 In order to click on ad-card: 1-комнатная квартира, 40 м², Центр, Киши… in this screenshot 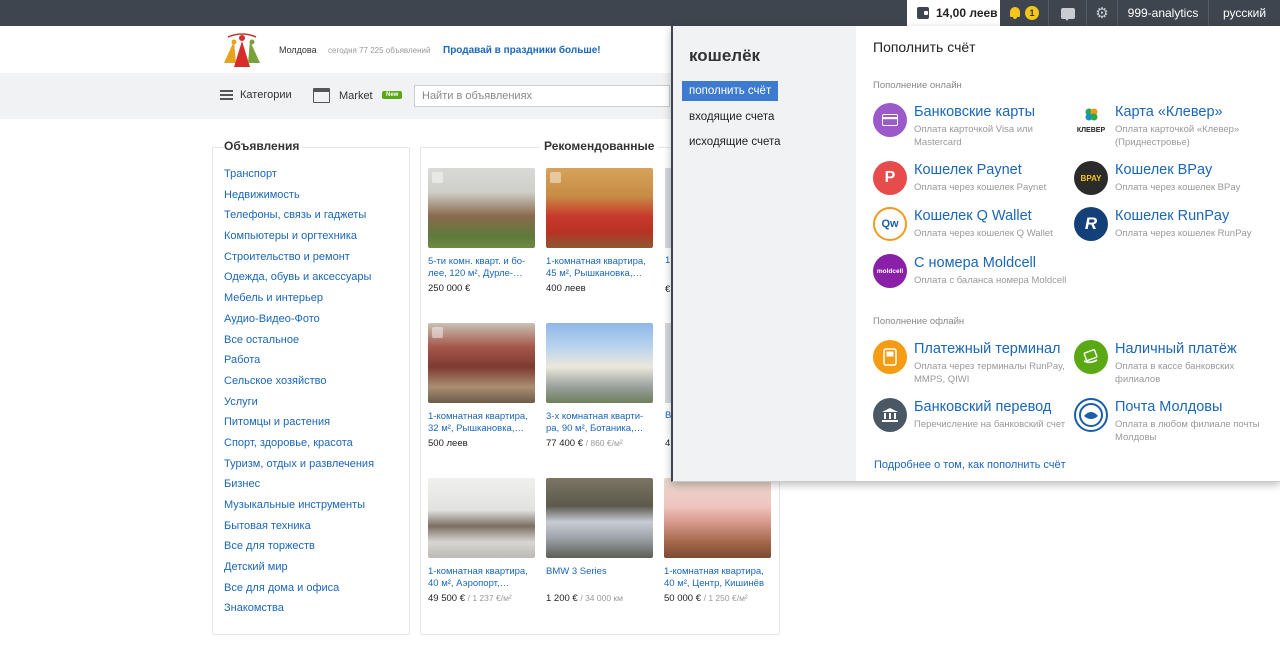, I will do `click(718, 541)`.